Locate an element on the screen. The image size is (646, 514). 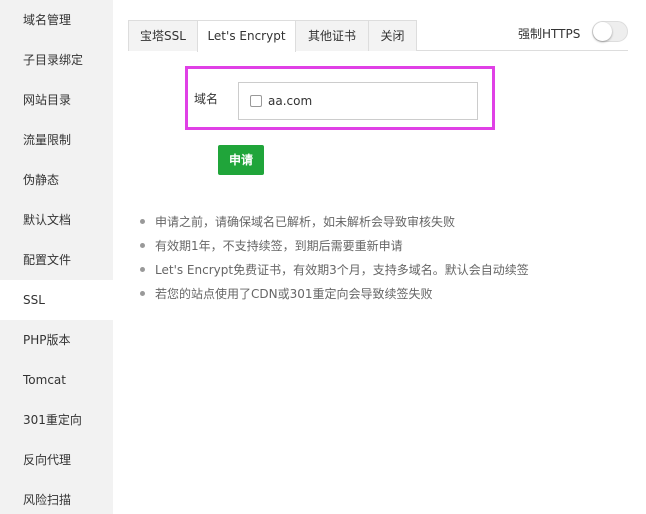
sidebar-item-domain-management: 域名管理 is located at coordinates (56, 20).